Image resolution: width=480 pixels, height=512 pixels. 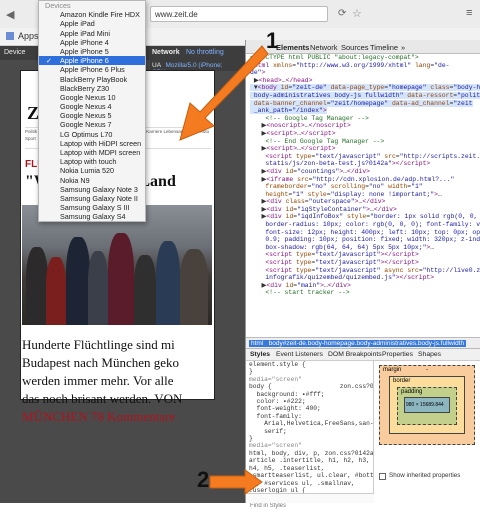 What do you see at coordinates (203, 479) in the screenshot?
I see `marker-2: 2` at bounding box center [203, 479].